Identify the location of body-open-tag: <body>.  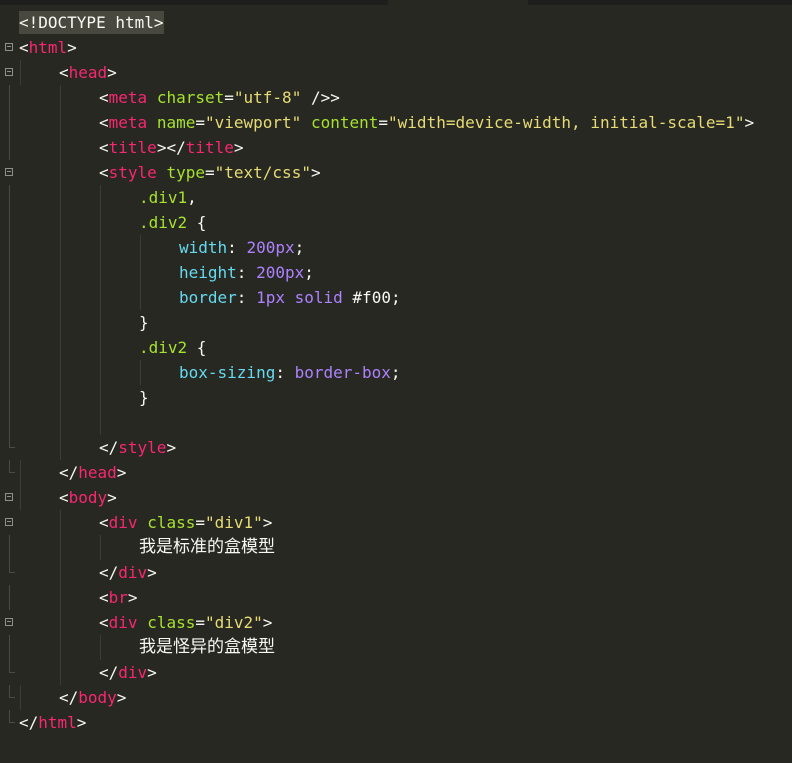
(88, 497).